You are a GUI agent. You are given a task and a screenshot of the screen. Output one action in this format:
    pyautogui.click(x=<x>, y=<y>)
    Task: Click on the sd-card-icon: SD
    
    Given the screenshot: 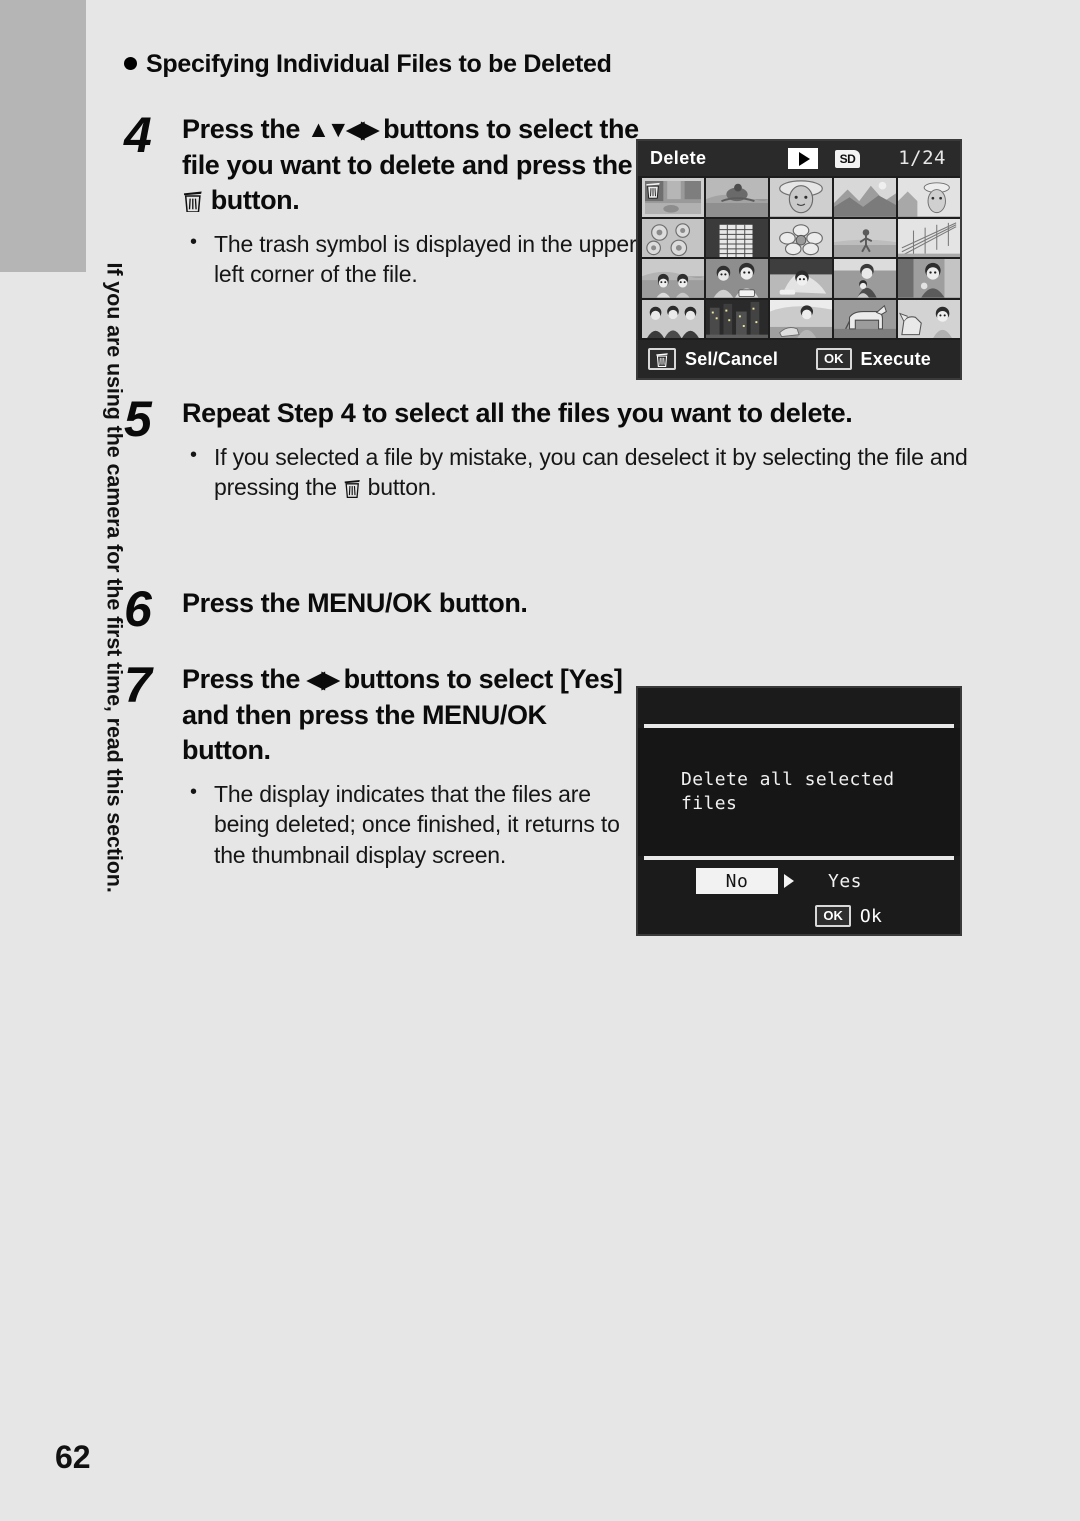 What is the action you would take?
    pyautogui.click(x=847, y=159)
    